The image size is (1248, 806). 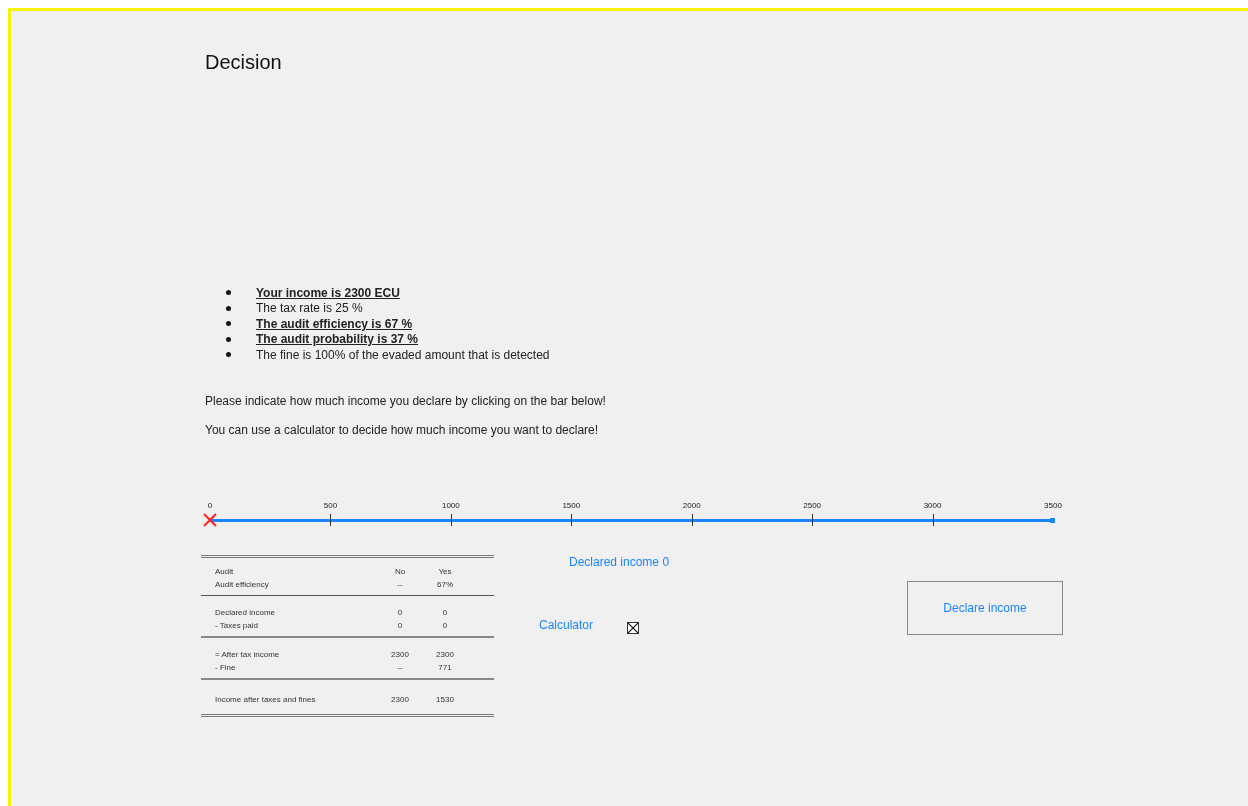 I want to click on tick-label: 1500, so click(x=571, y=505).